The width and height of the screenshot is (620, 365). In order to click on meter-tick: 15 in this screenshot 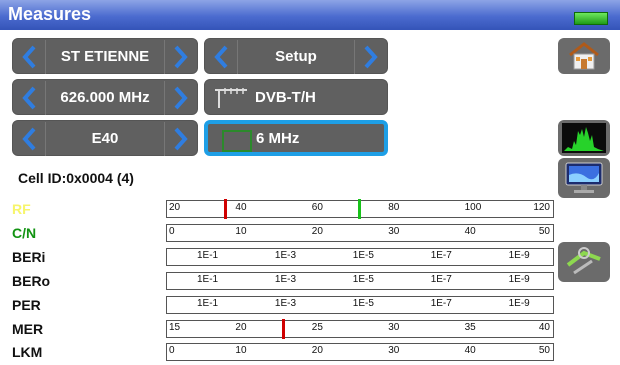, I will do `click(175, 327)`.